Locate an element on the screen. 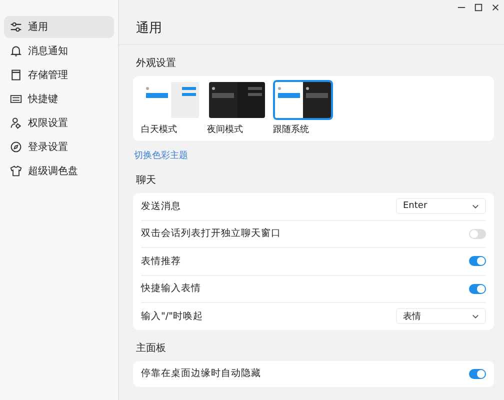  bell-icon is located at coordinates (16, 51).